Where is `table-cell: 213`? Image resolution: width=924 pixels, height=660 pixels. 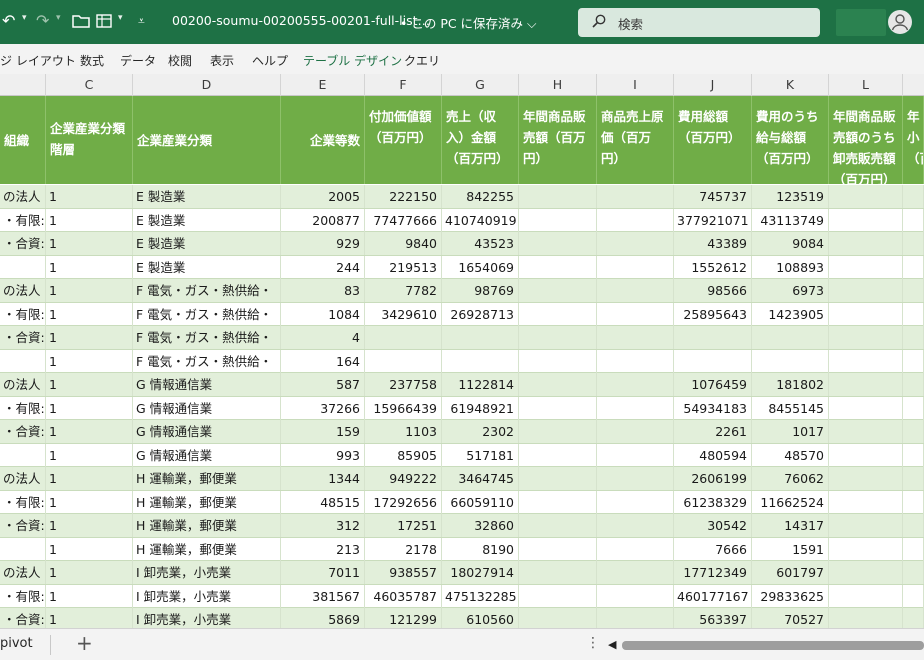 table-cell: 213 is located at coordinates (323, 549).